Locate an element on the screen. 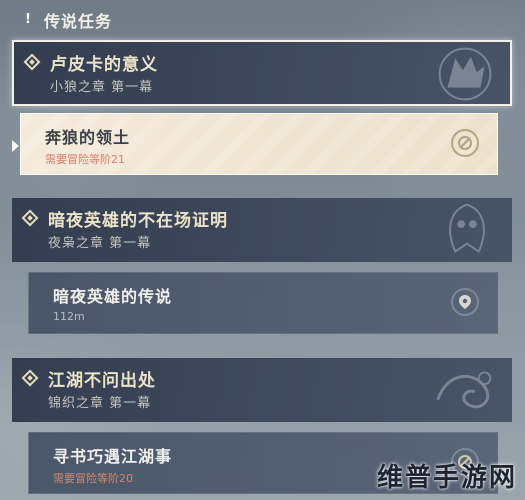  quest-title: 江湖不问出处 is located at coordinates (102, 381).